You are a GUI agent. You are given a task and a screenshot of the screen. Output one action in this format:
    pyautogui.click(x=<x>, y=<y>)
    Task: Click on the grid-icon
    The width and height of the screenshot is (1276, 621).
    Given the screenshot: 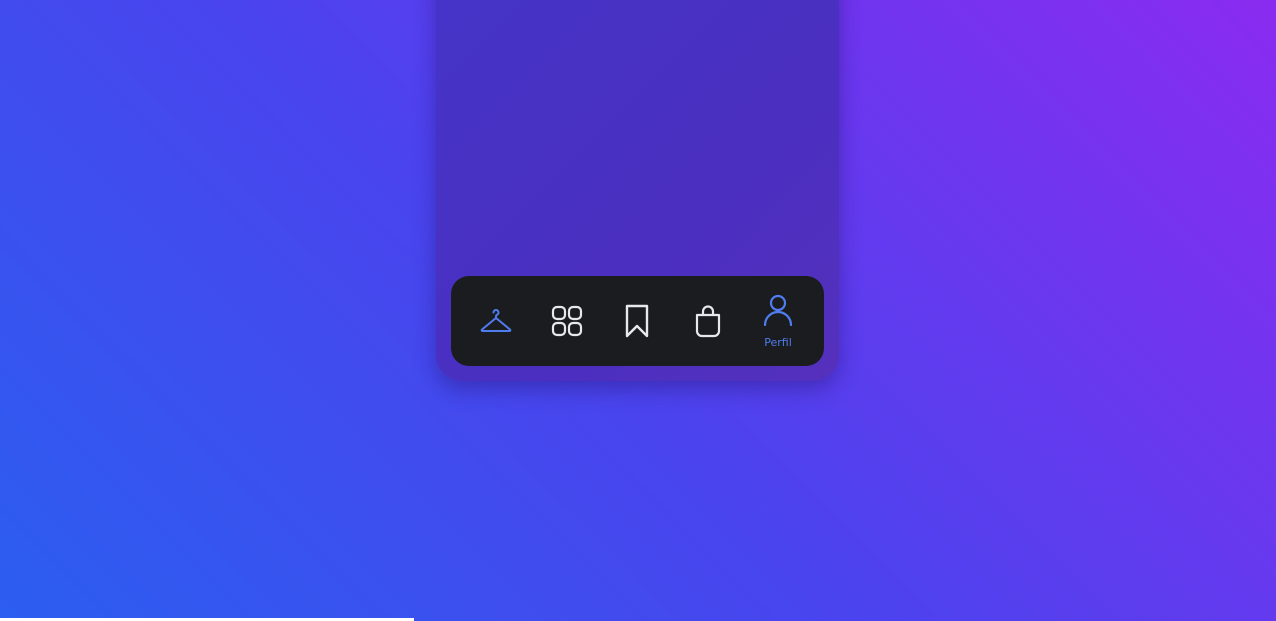 What is the action you would take?
    pyautogui.click(x=567, y=321)
    